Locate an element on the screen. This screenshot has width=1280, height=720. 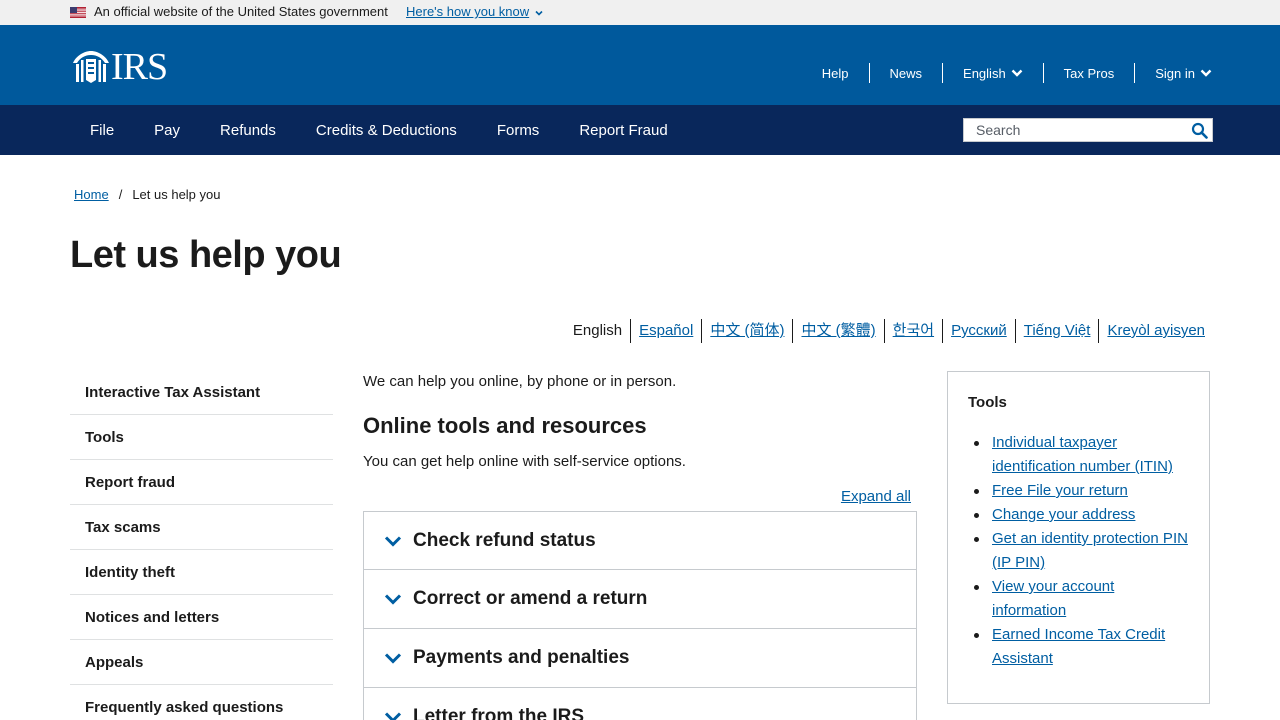
us-flag-icon is located at coordinates (78, 12).